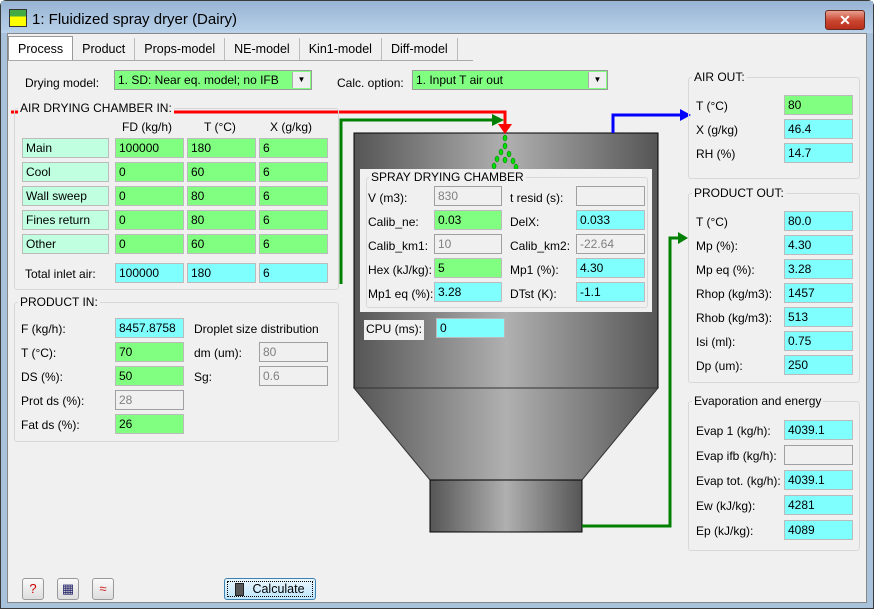  I want to click on air-out-t-input: 80, so click(818, 105).